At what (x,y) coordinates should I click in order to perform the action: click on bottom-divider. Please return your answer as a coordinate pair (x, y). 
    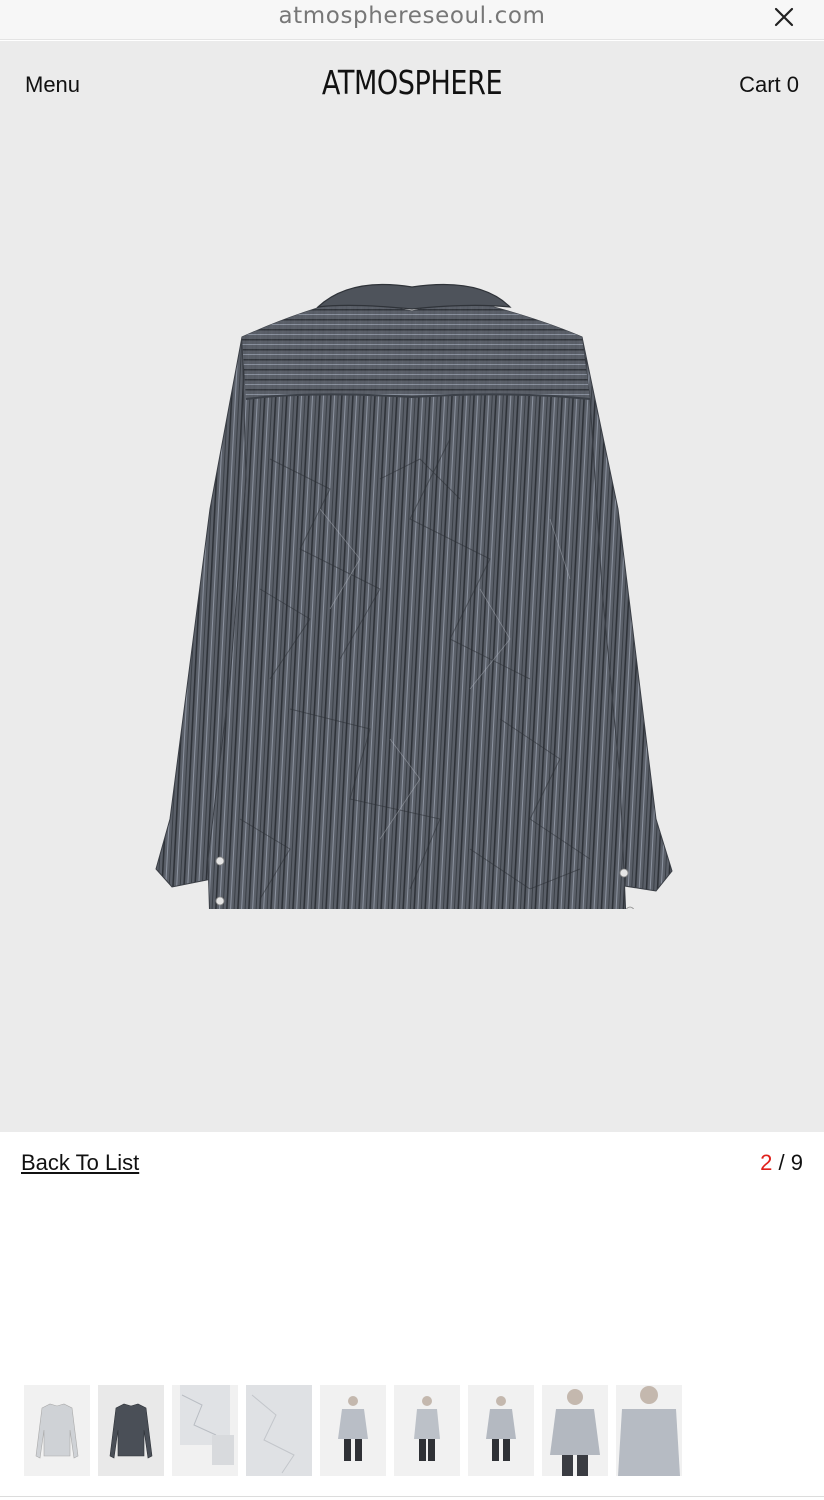
    Looking at the image, I should click on (412, 1496).